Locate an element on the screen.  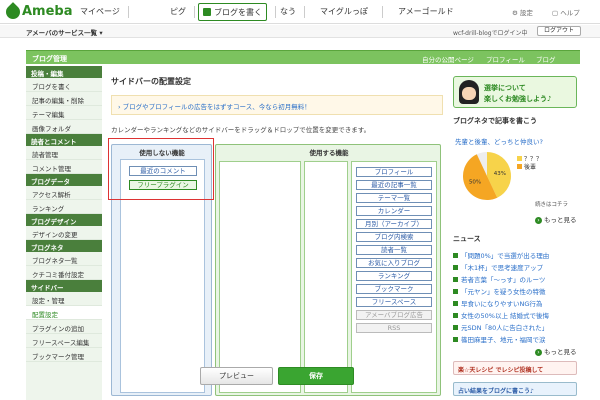
pie-label: 50% is located at coordinates (475, 183).